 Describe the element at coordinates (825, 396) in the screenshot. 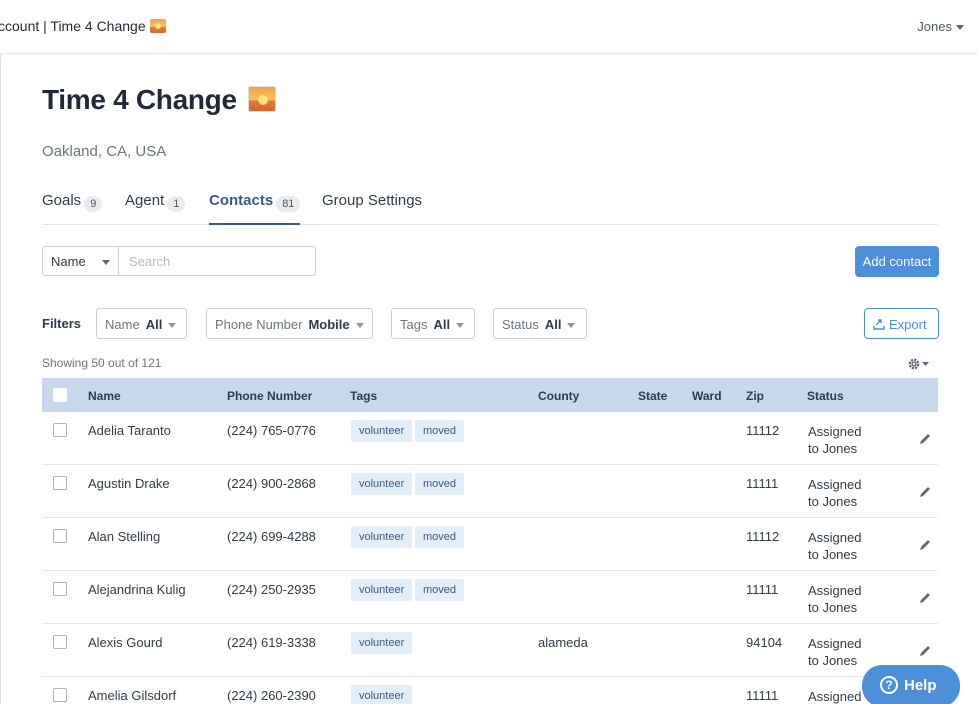

I see `column-header-status: Status` at that location.